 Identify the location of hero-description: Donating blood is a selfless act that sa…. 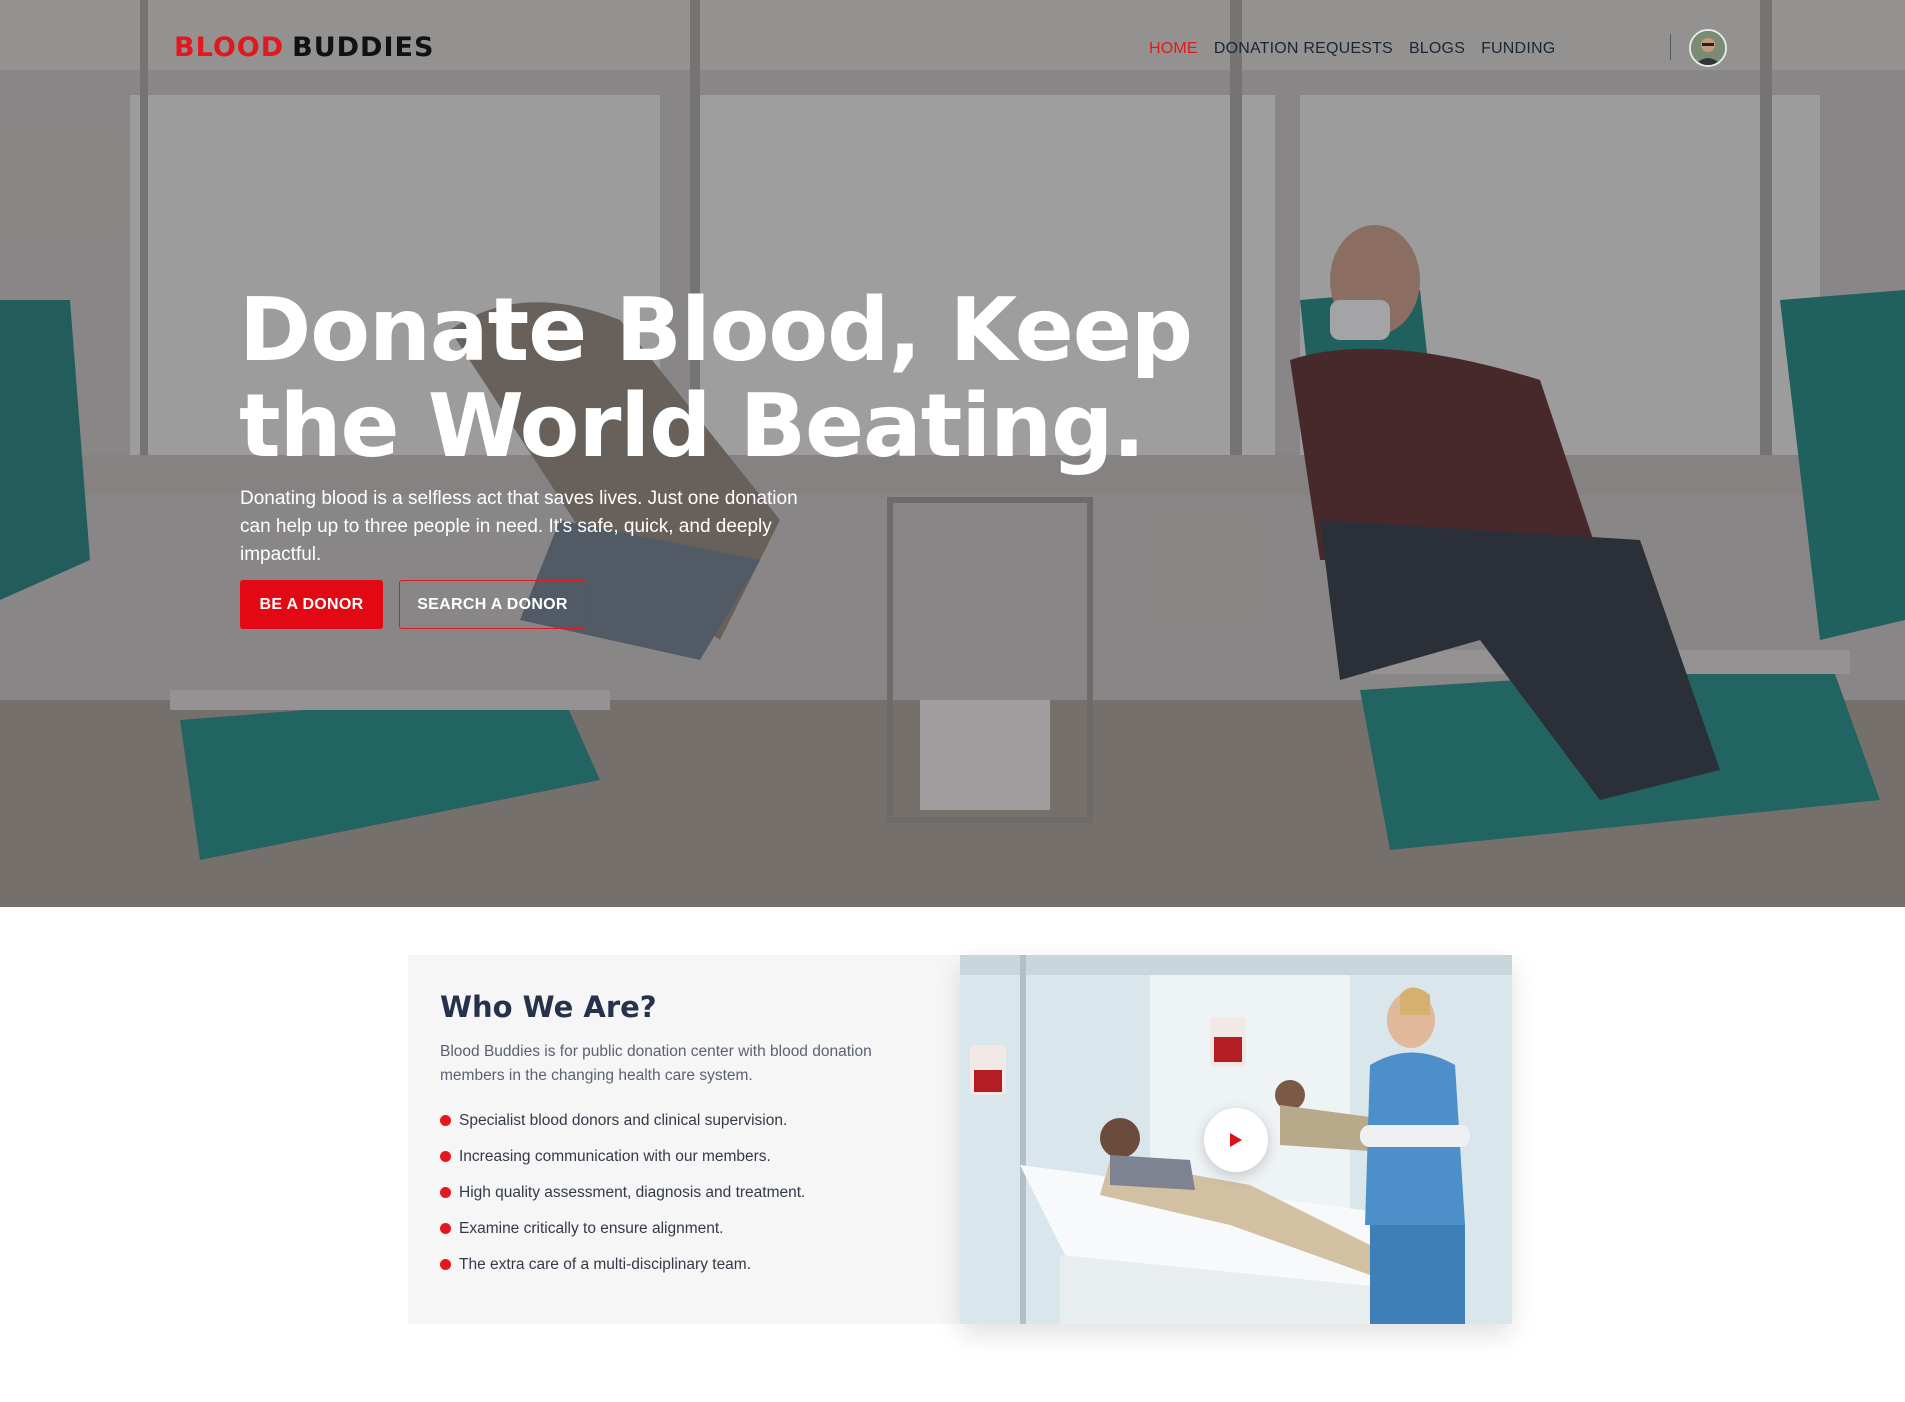
(519, 526).